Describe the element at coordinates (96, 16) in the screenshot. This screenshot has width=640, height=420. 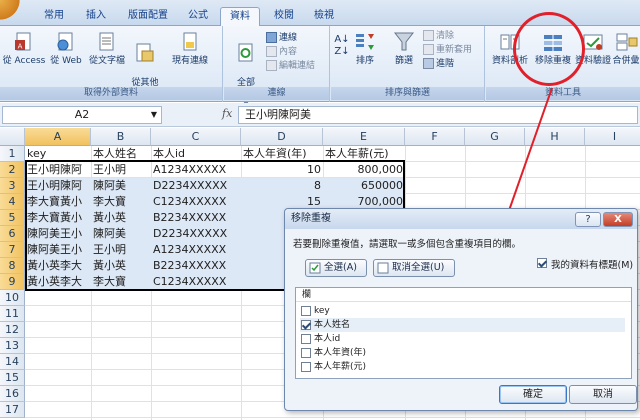
I see `tab-insert: 插入` at that location.